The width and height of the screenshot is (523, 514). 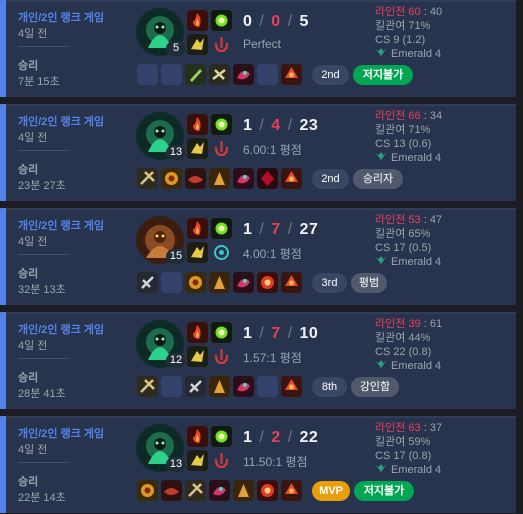 What do you see at coordinates (176, 152) in the screenshot?
I see `champion-level: 13` at bounding box center [176, 152].